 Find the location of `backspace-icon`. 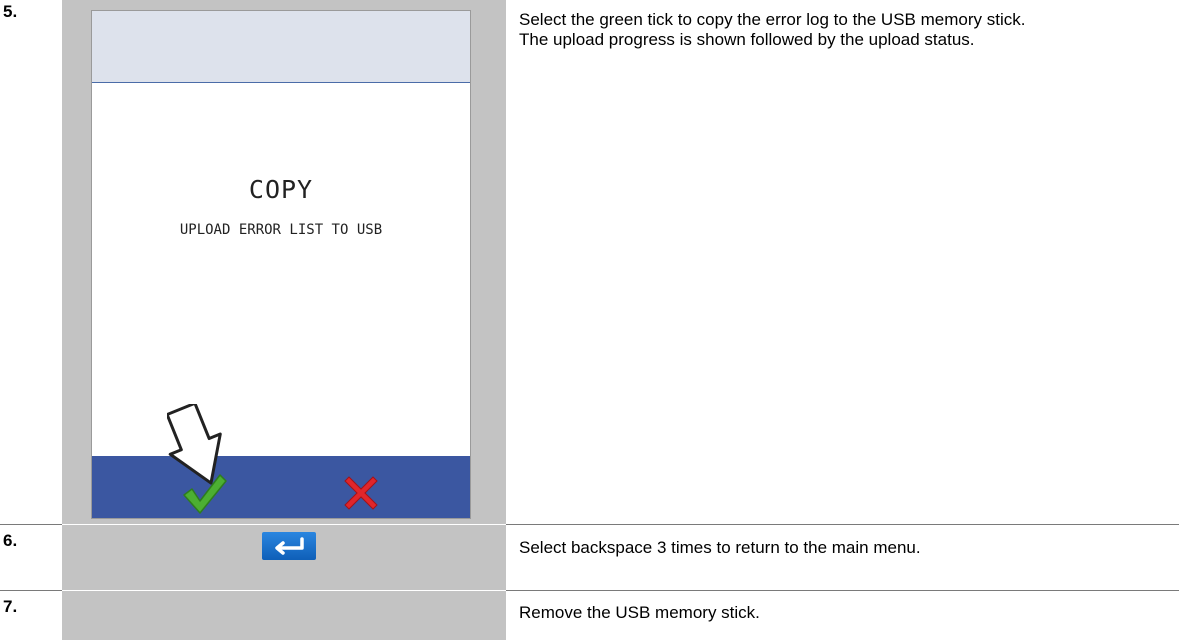

backspace-icon is located at coordinates (289, 546).